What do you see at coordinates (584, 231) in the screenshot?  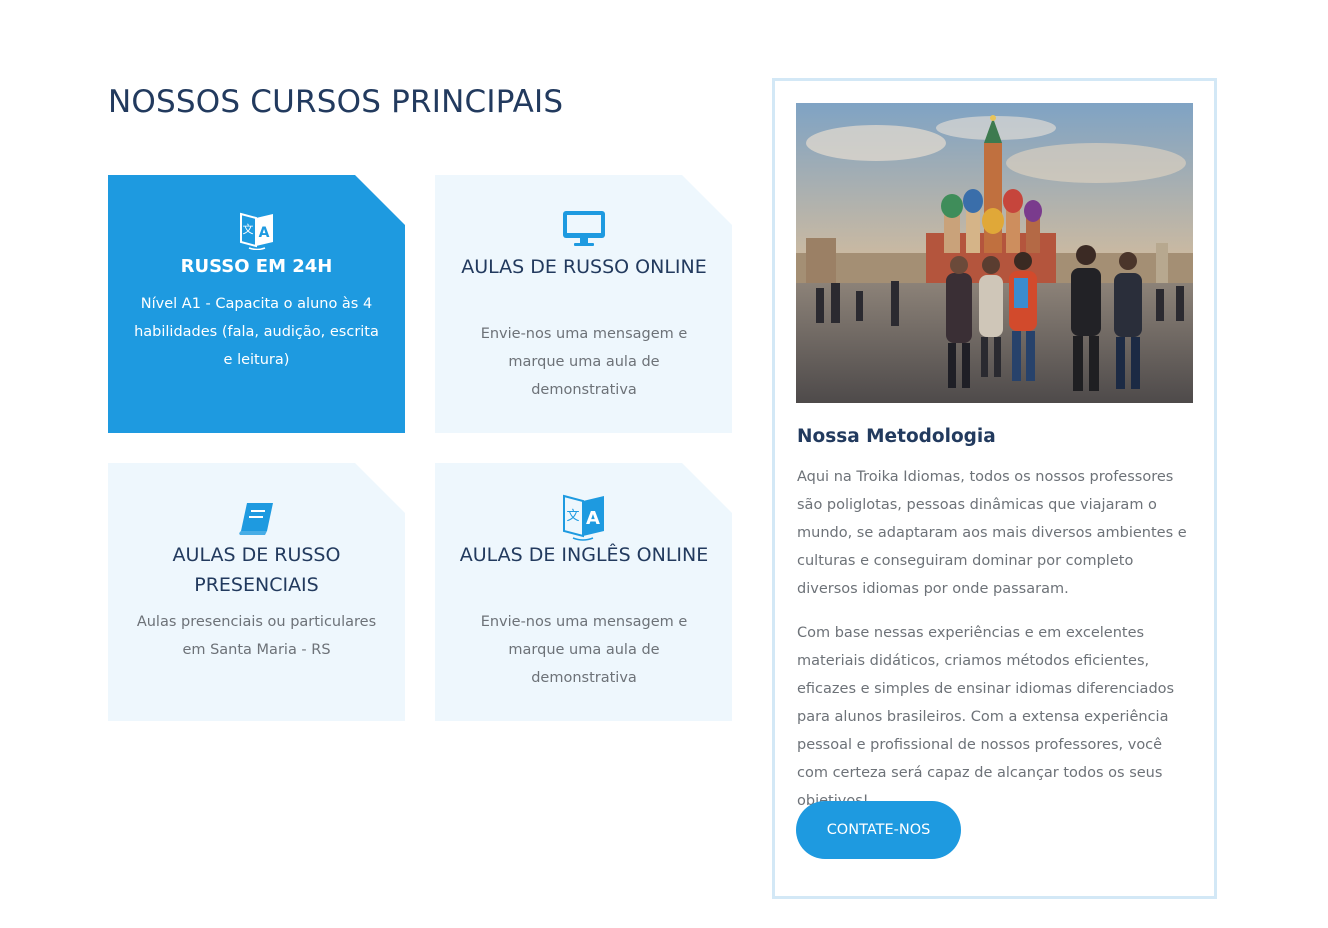 I see `monitor-icon` at bounding box center [584, 231].